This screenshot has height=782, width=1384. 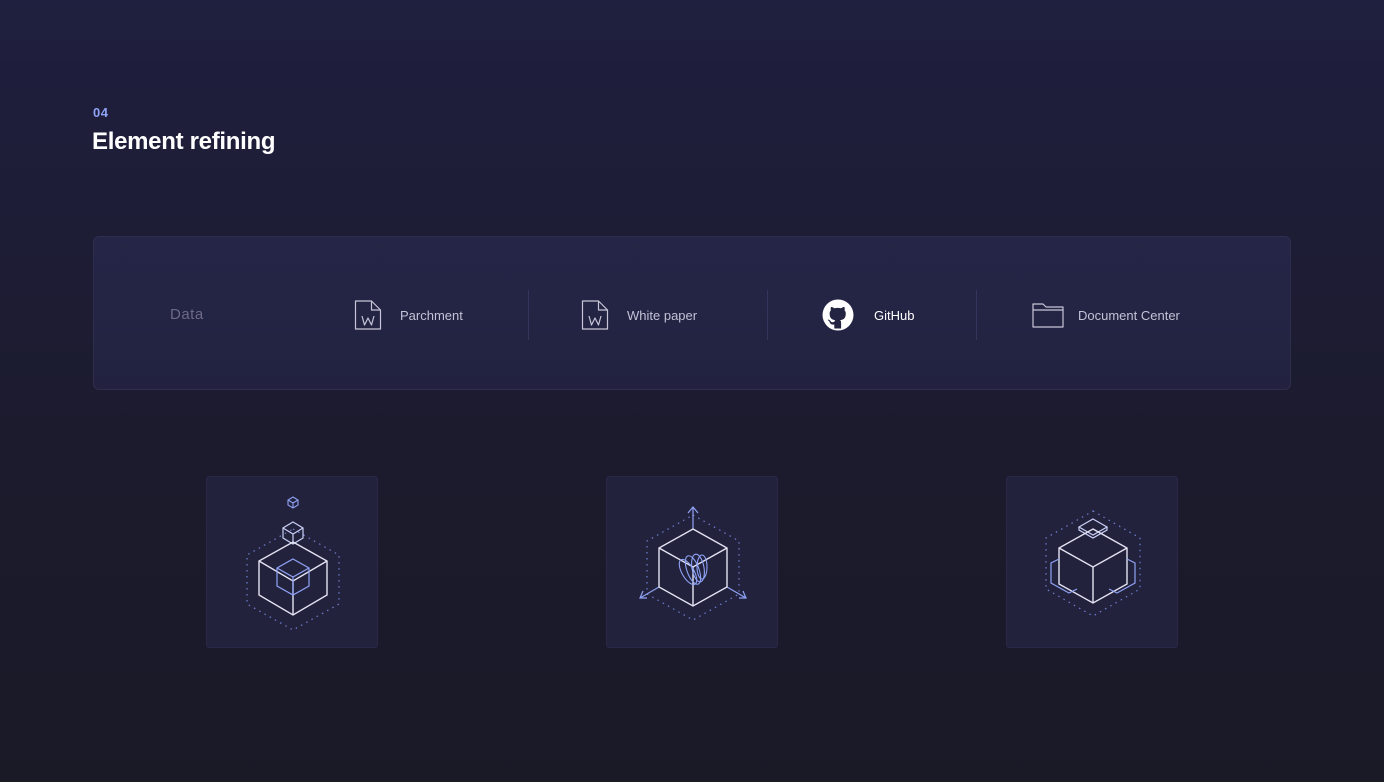 I want to click on section-title: Element refining, so click(x=184, y=141).